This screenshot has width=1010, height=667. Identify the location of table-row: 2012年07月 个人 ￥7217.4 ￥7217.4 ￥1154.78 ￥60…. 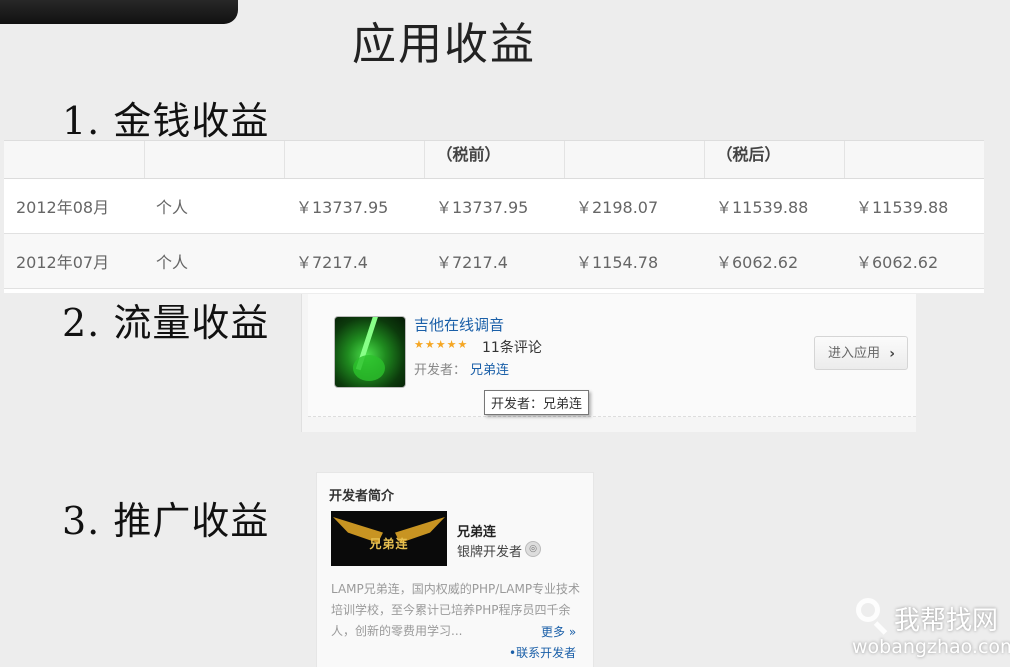
(494, 261).